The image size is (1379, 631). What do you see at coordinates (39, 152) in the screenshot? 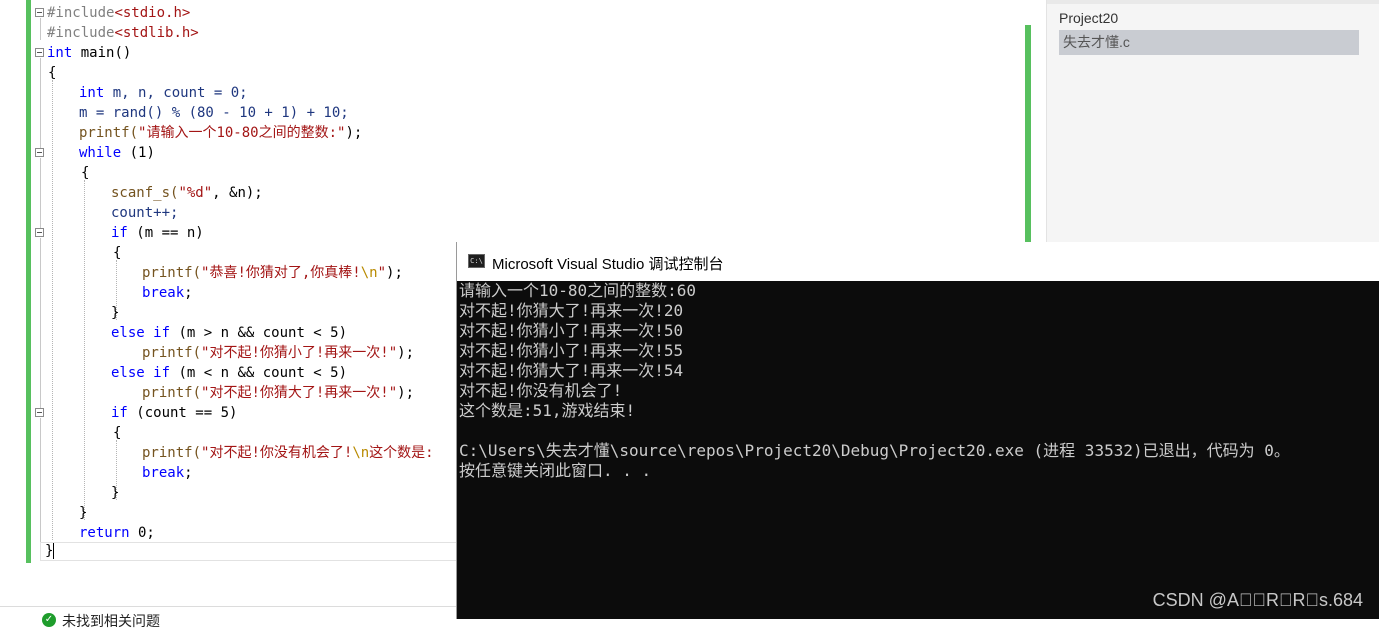
I see `fold-toggle-while` at bounding box center [39, 152].